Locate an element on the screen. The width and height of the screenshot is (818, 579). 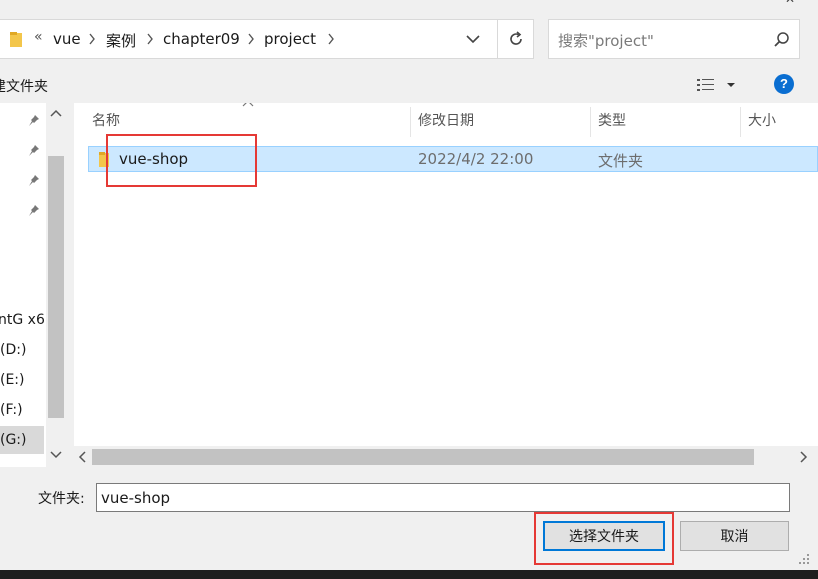
search-icon is located at coordinates (781, 39).